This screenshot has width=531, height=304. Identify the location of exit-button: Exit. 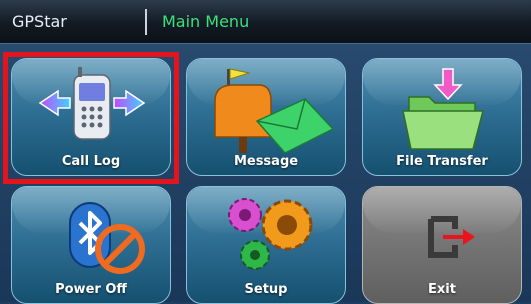
(442, 245).